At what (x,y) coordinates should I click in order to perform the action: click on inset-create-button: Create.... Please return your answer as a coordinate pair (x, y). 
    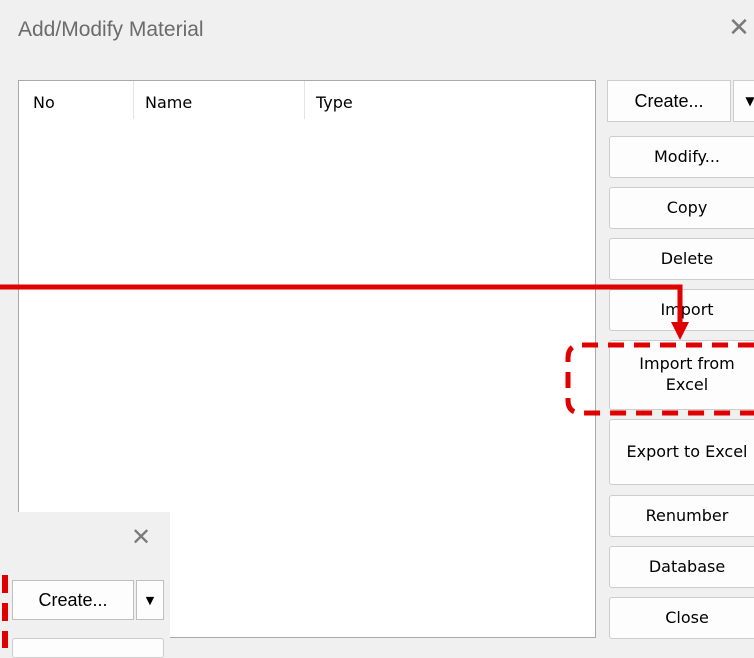
    Looking at the image, I should click on (73, 600).